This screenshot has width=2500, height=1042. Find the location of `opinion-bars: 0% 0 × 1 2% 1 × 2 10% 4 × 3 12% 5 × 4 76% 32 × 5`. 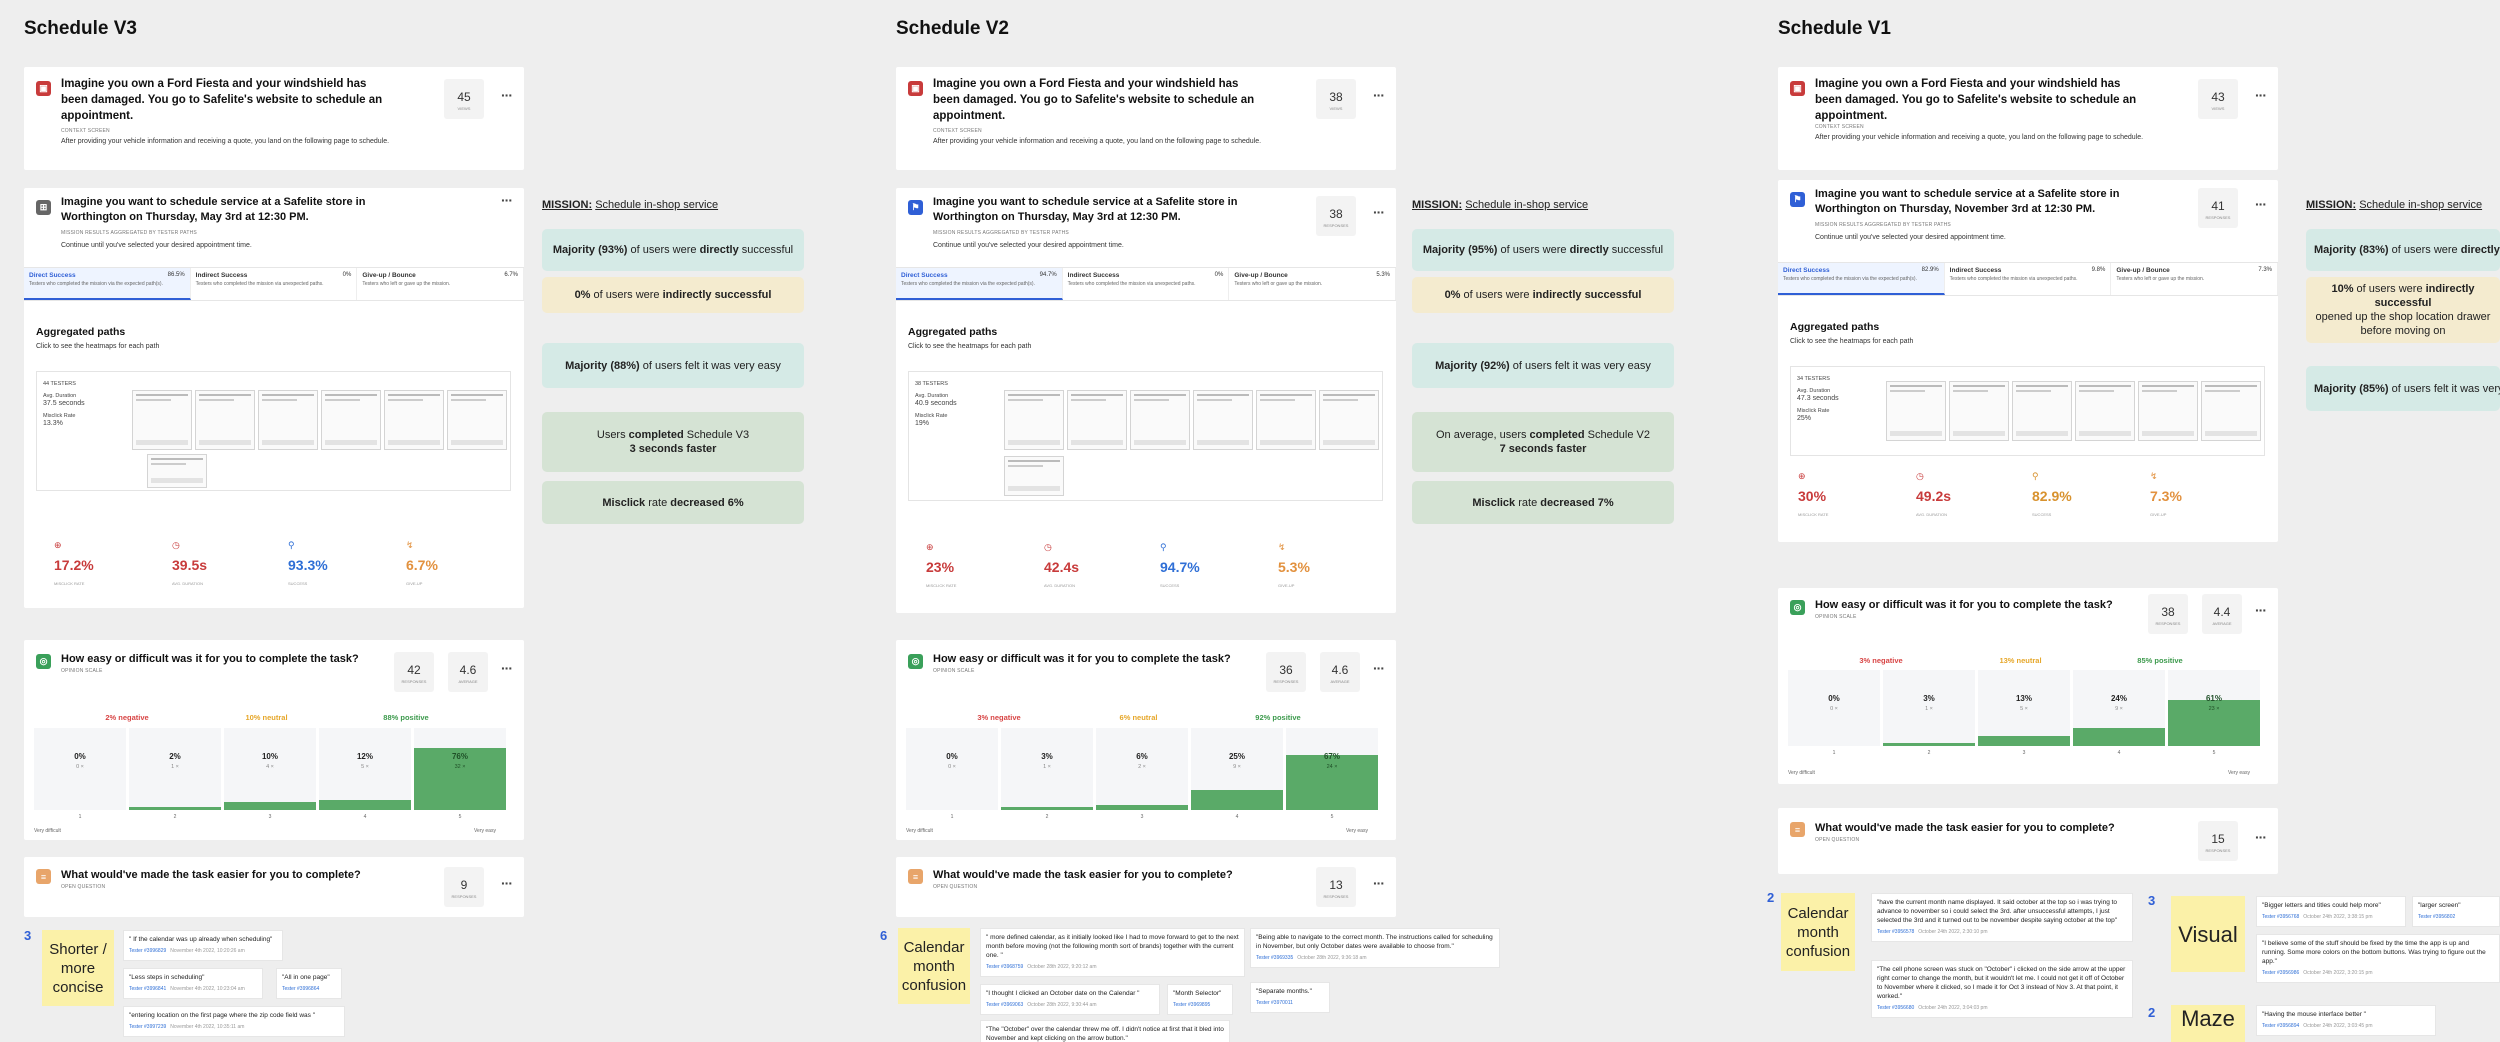

opinion-bars: 0% 0 × 1 2% 1 × 2 10% 4 × 3 12% 5 × 4 76% 32 × 5 is located at coordinates (271, 774).